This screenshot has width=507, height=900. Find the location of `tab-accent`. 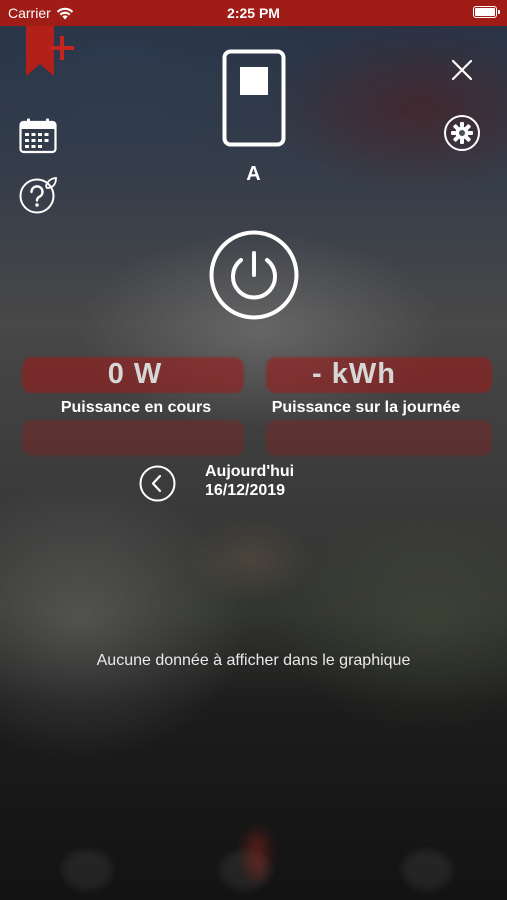

tab-accent is located at coordinates (257, 855).